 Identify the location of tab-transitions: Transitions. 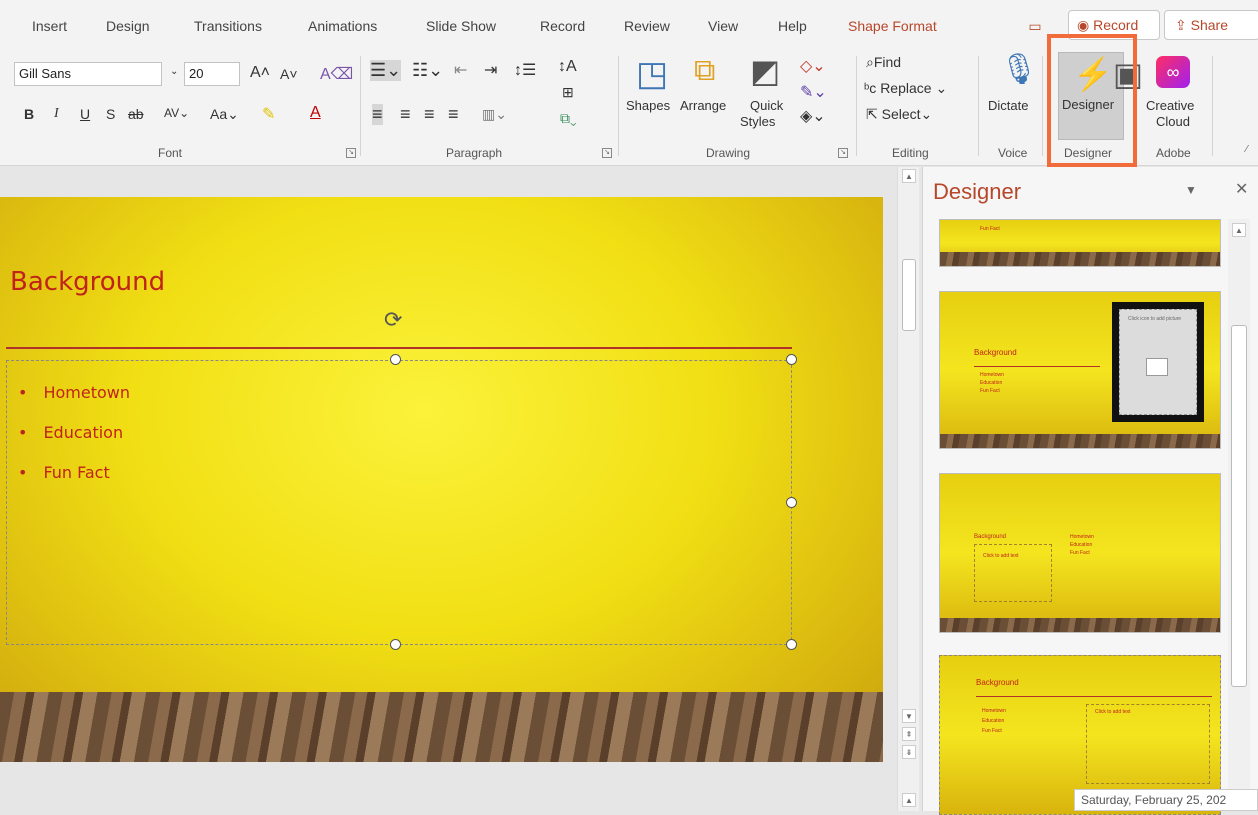
(228, 26).